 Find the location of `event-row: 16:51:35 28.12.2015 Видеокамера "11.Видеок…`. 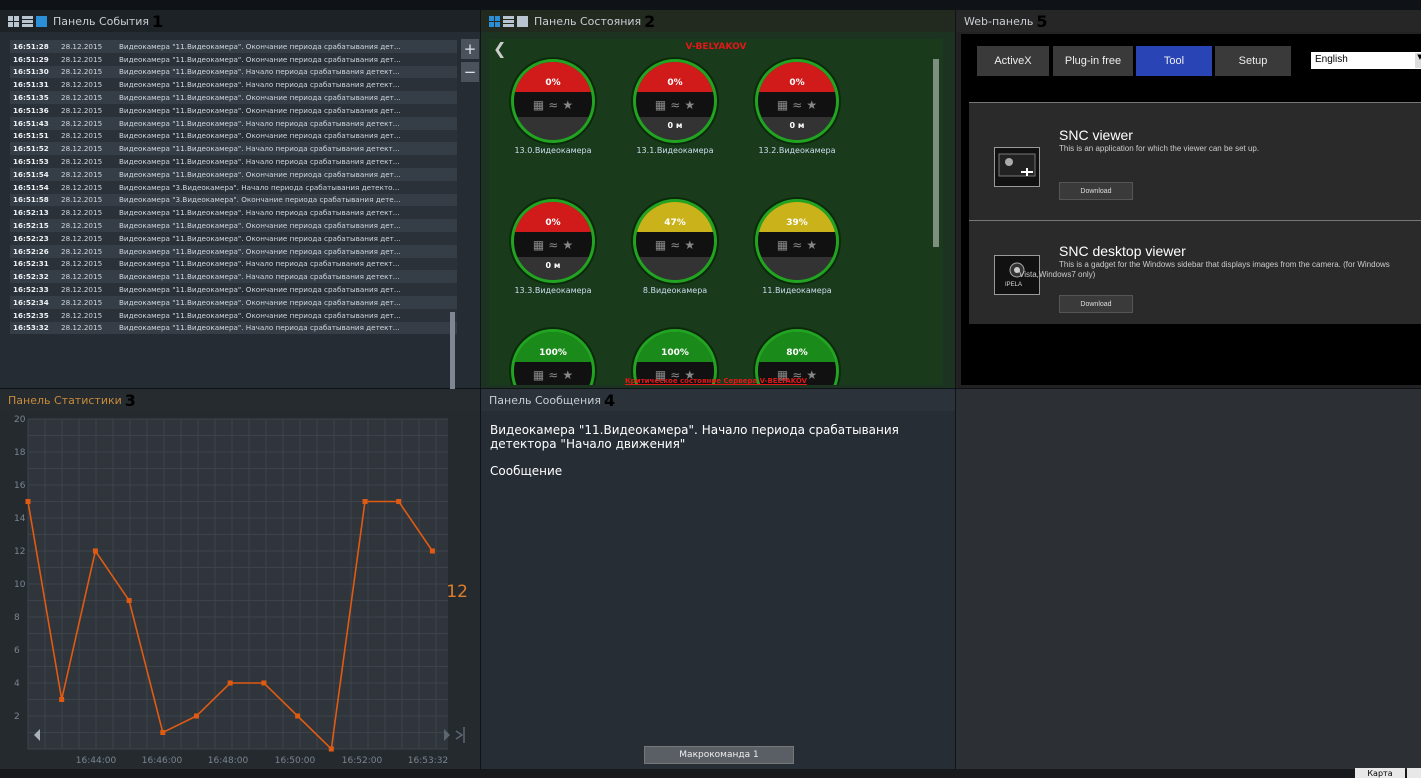

event-row: 16:51:35 28.12.2015 Видеокамера "11.Видеок… is located at coordinates (233, 97).